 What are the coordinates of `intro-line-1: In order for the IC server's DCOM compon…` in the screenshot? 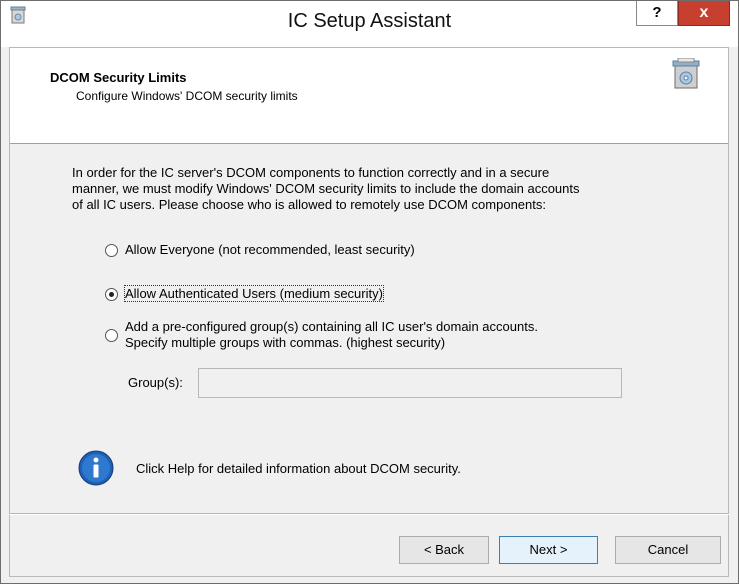 It's located at (311, 172).